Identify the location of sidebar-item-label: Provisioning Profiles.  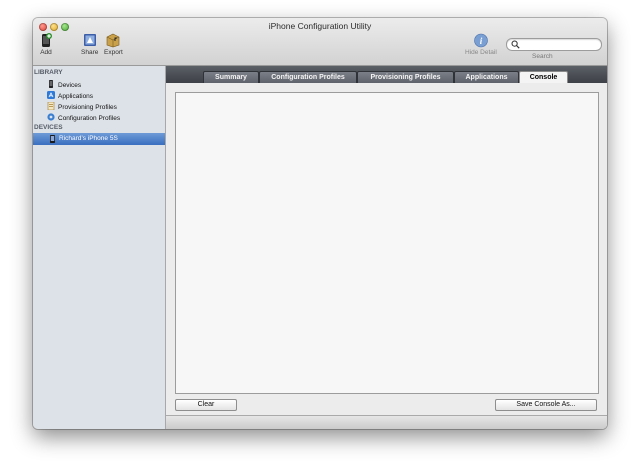
(87, 107).